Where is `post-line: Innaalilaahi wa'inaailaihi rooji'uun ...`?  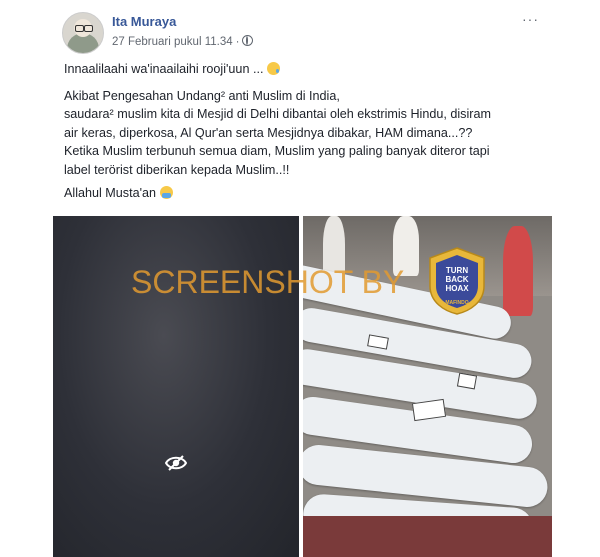 post-line: Innaalilaahi wa'inaailaihi rooji'uun ... is located at coordinates (299, 69).